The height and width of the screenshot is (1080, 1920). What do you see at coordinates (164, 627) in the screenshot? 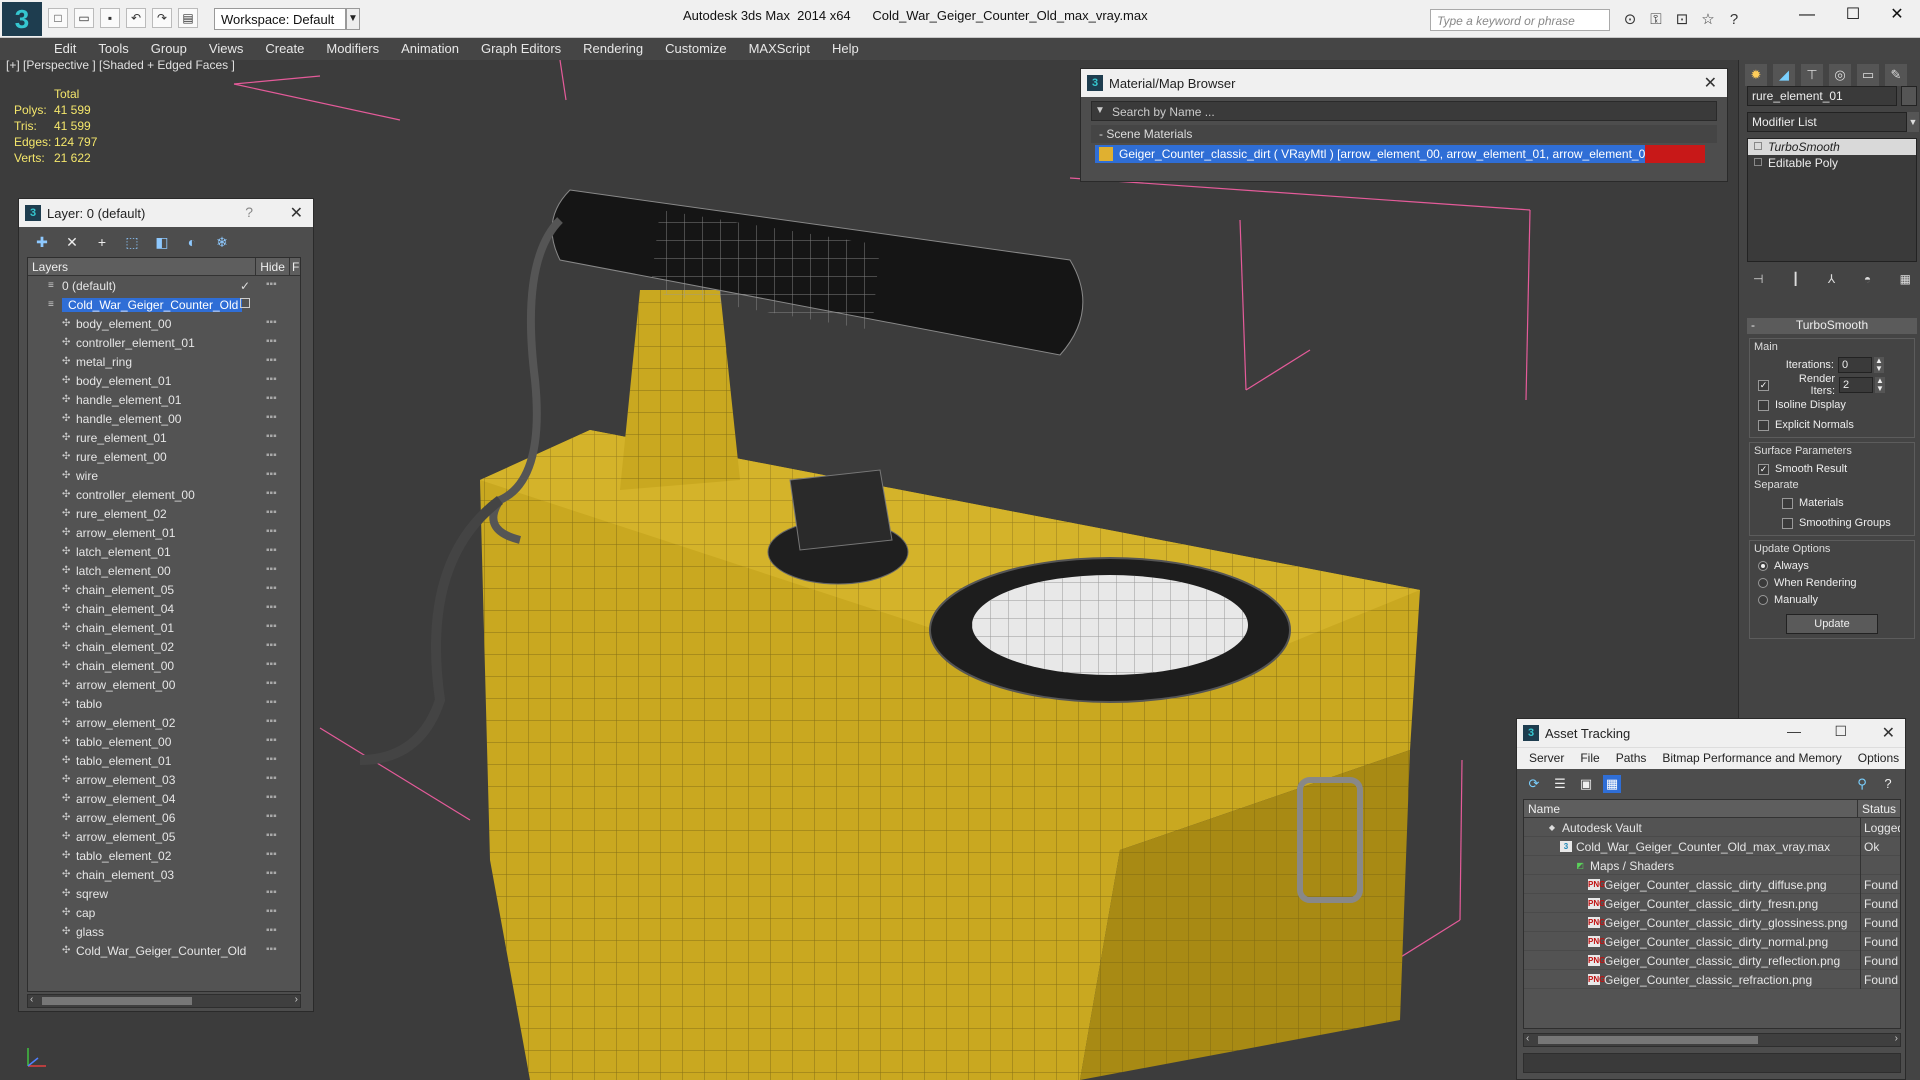
I see `layer-object-item: ✣ chain_element_01 ▪▪▪` at bounding box center [164, 627].